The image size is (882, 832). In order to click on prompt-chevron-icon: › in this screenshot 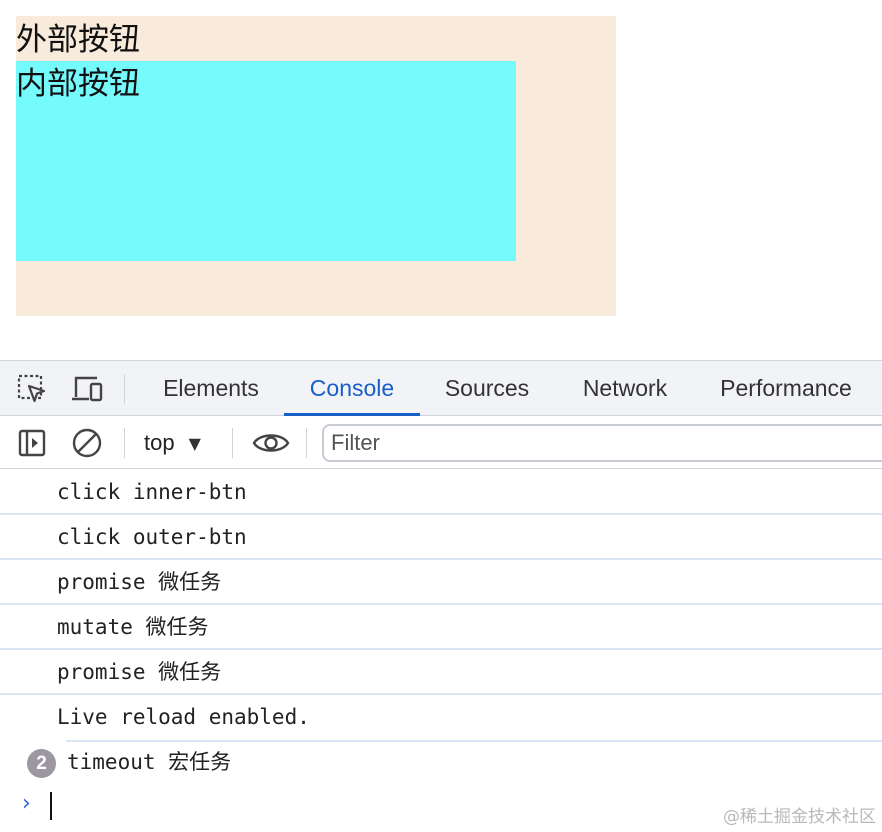, I will do `click(26, 803)`.